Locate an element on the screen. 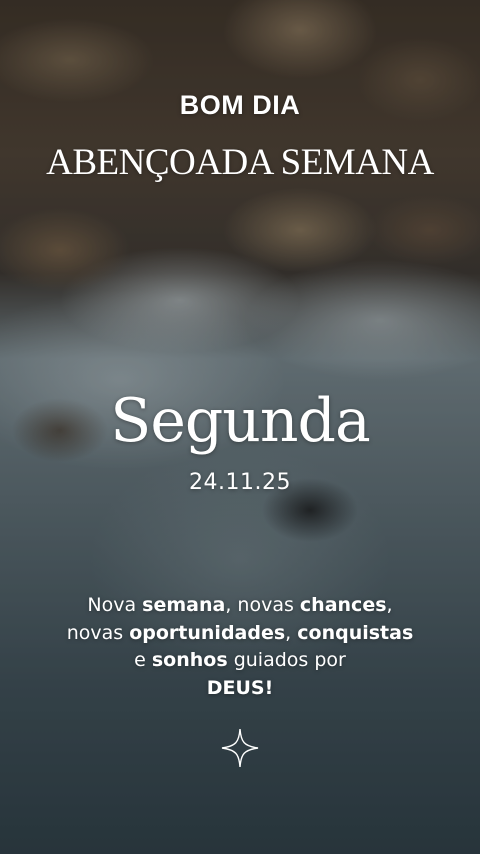 The height and width of the screenshot is (854, 480). message-emphasis: DEUS! is located at coordinates (240, 687).